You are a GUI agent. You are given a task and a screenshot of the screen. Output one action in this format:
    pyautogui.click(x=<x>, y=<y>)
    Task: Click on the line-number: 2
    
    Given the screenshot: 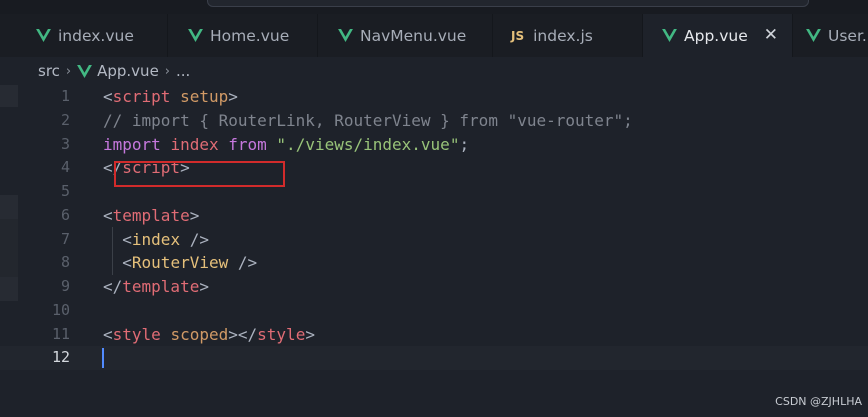 What is the action you would take?
    pyautogui.click(x=65, y=119)
    